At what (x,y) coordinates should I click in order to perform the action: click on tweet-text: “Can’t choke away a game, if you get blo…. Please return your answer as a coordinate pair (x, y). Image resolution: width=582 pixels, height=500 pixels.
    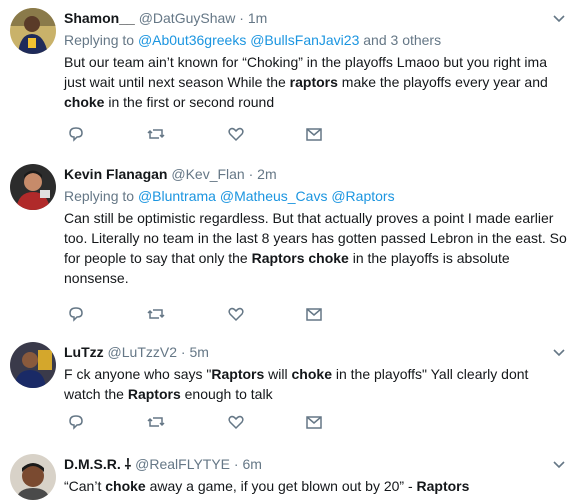
    Looking at the image, I should click on (316, 486).